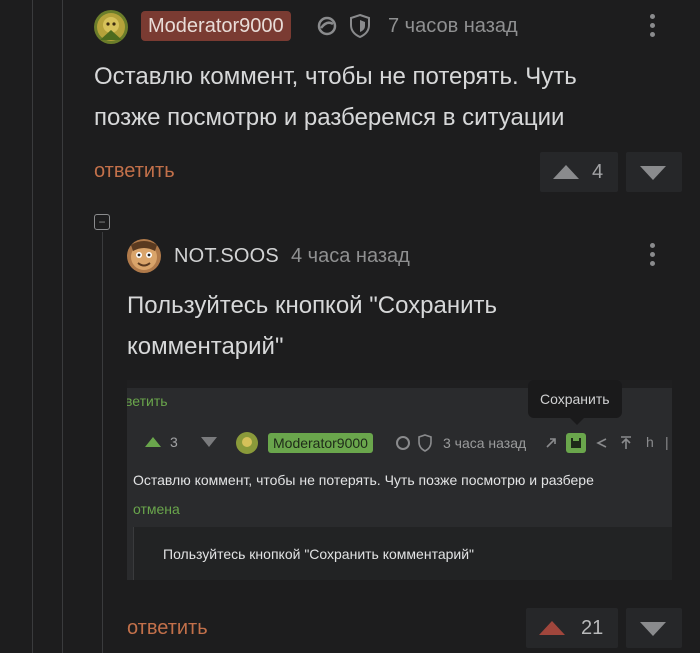 Image resolution: width=700 pixels, height=653 pixels. Describe the element at coordinates (216, 26) in the screenshot. I see `moderator-badge: Moderator9000` at that location.